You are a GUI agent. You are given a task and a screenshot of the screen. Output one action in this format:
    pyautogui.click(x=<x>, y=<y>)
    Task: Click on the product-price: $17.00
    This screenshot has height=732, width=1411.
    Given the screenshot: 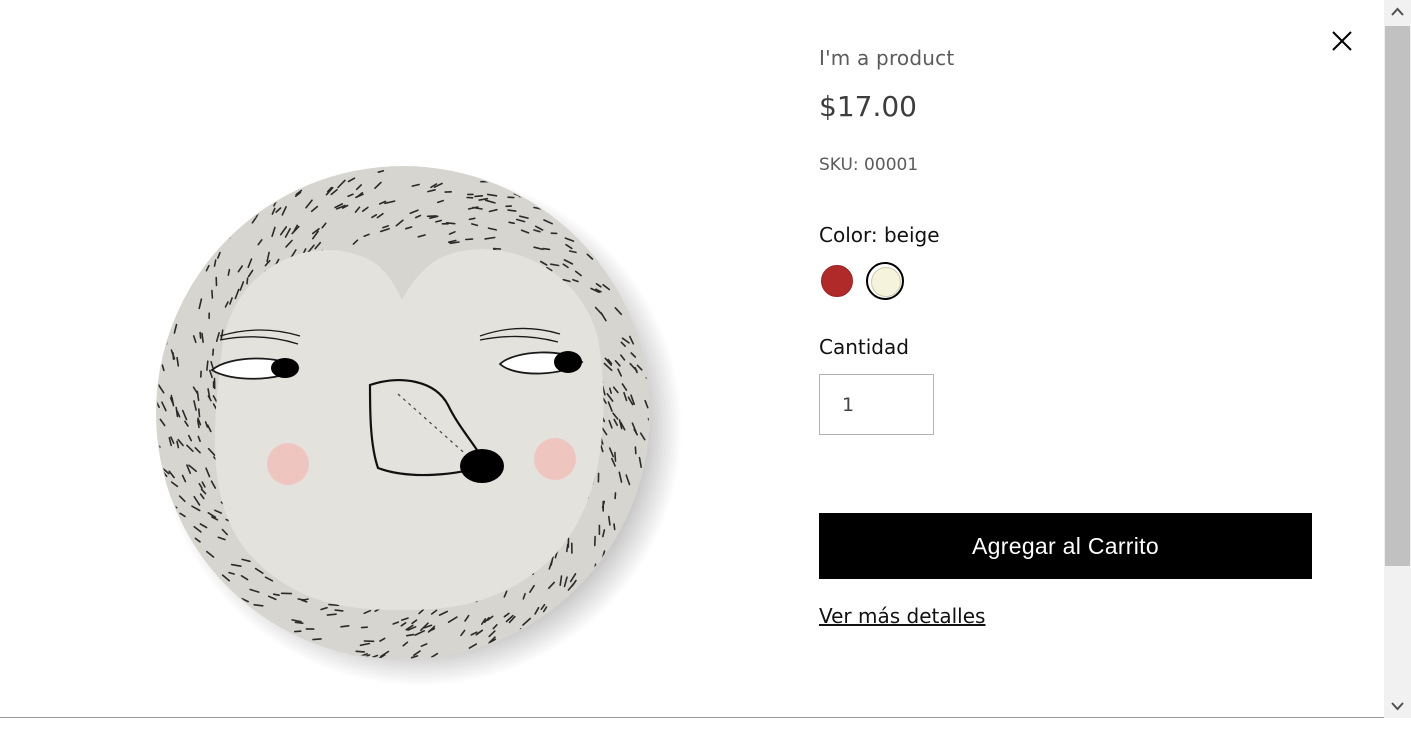 What is the action you would take?
    pyautogui.click(x=868, y=106)
    